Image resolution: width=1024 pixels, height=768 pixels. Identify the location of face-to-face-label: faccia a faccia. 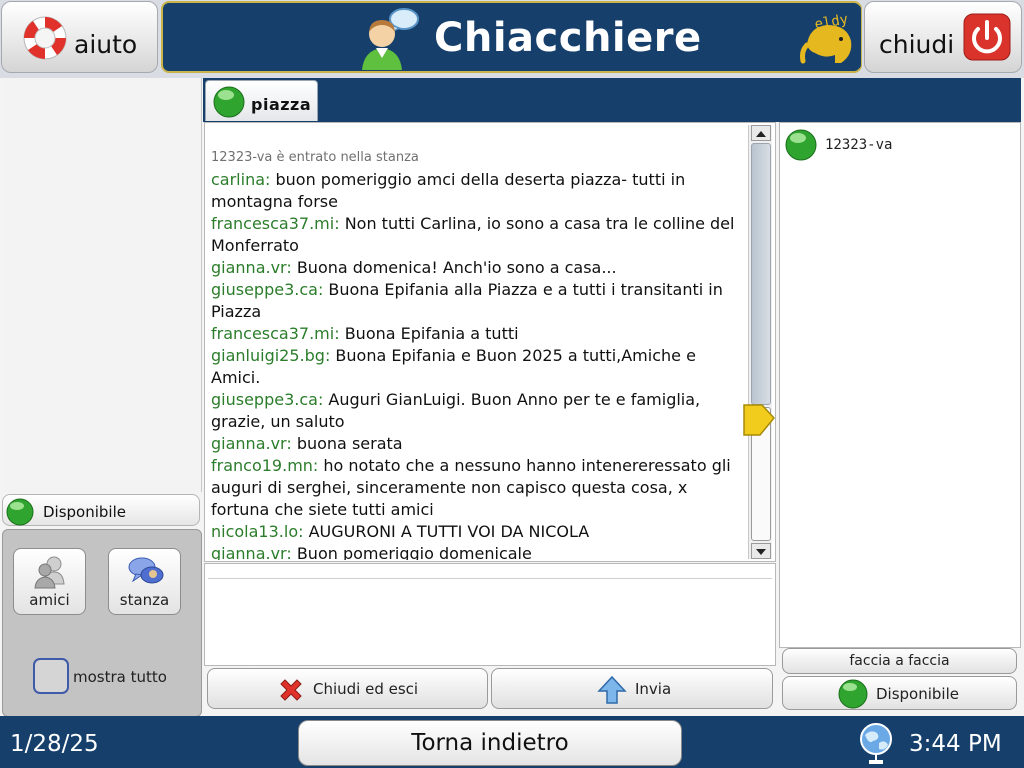
(899, 661).